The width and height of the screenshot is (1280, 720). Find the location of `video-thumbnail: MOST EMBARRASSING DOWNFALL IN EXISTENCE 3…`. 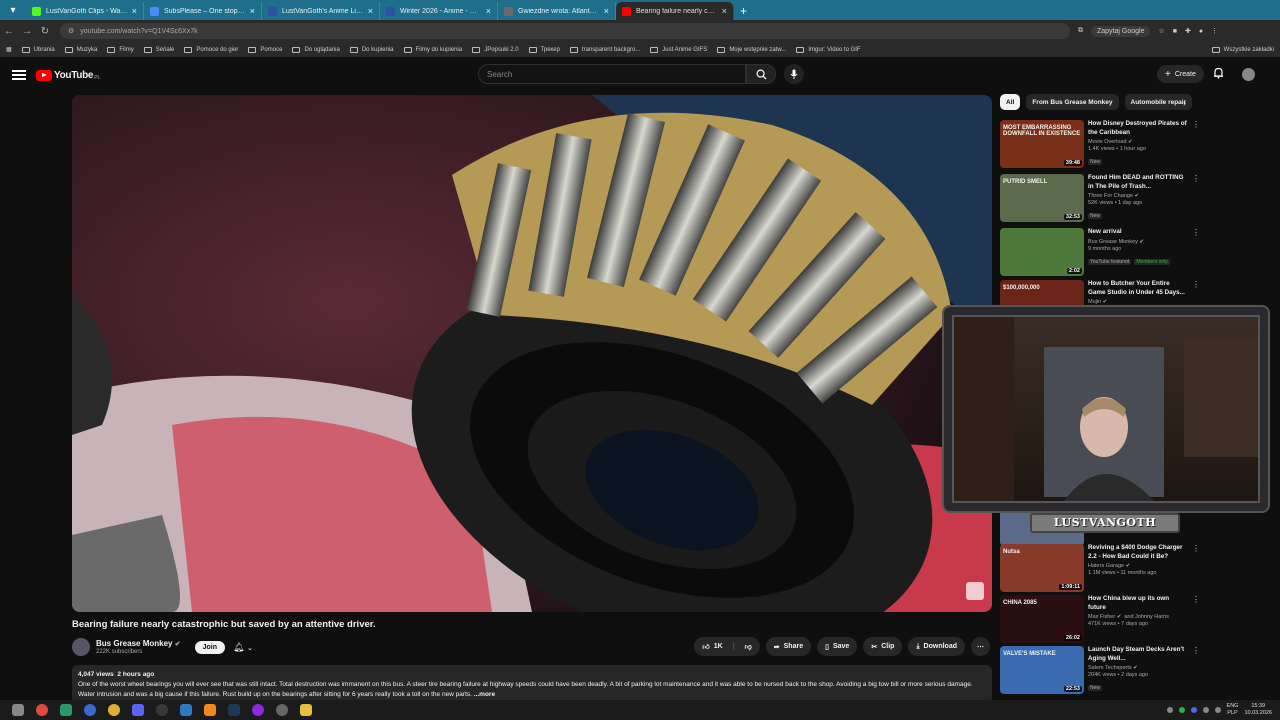

video-thumbnail: MOST EMBARRASSING DOWNFALL IN EXISTENCE 3… is located at coordinates (1042, 144).